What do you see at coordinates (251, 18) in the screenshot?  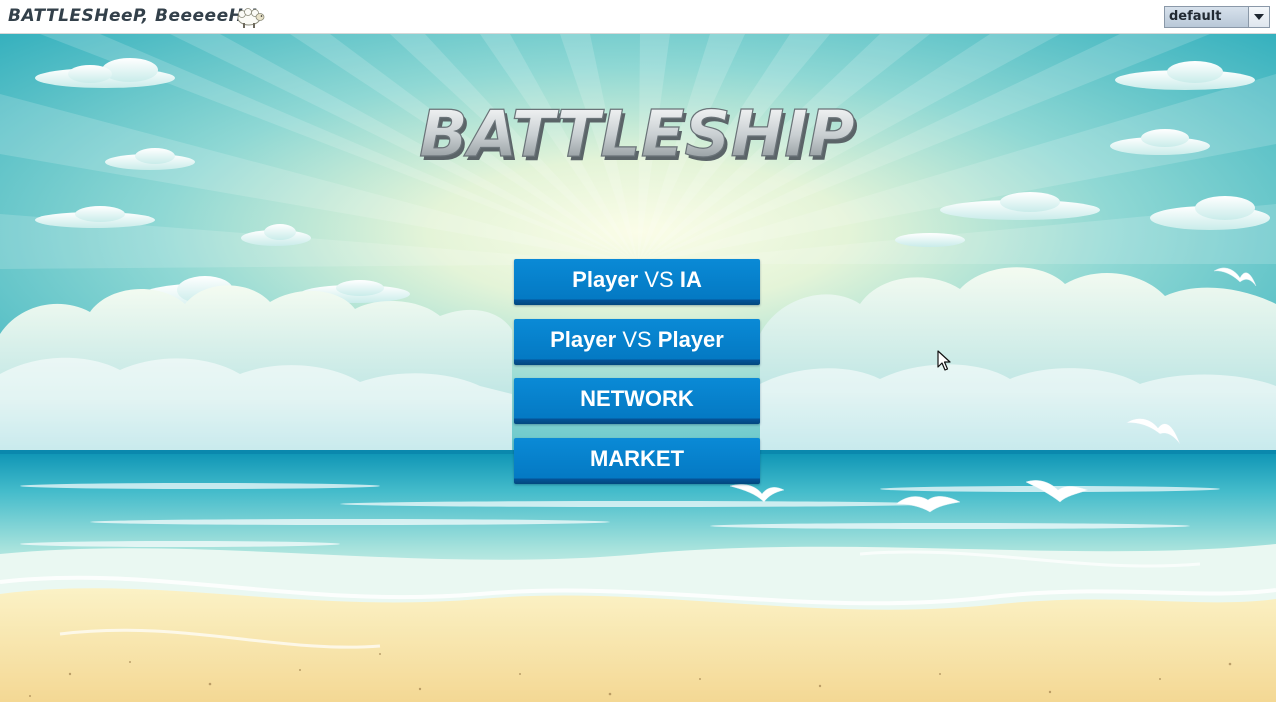 I see `sheep-icon` at bounding box center [251, 18].